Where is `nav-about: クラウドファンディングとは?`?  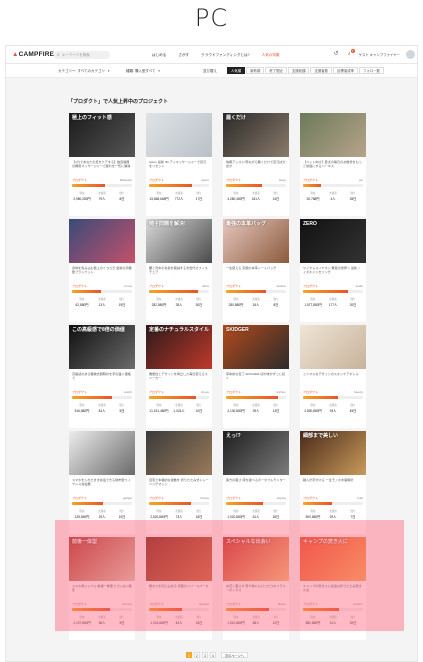 nav-about: クラウドファンディングとは? is located at coordinates (225, 55).